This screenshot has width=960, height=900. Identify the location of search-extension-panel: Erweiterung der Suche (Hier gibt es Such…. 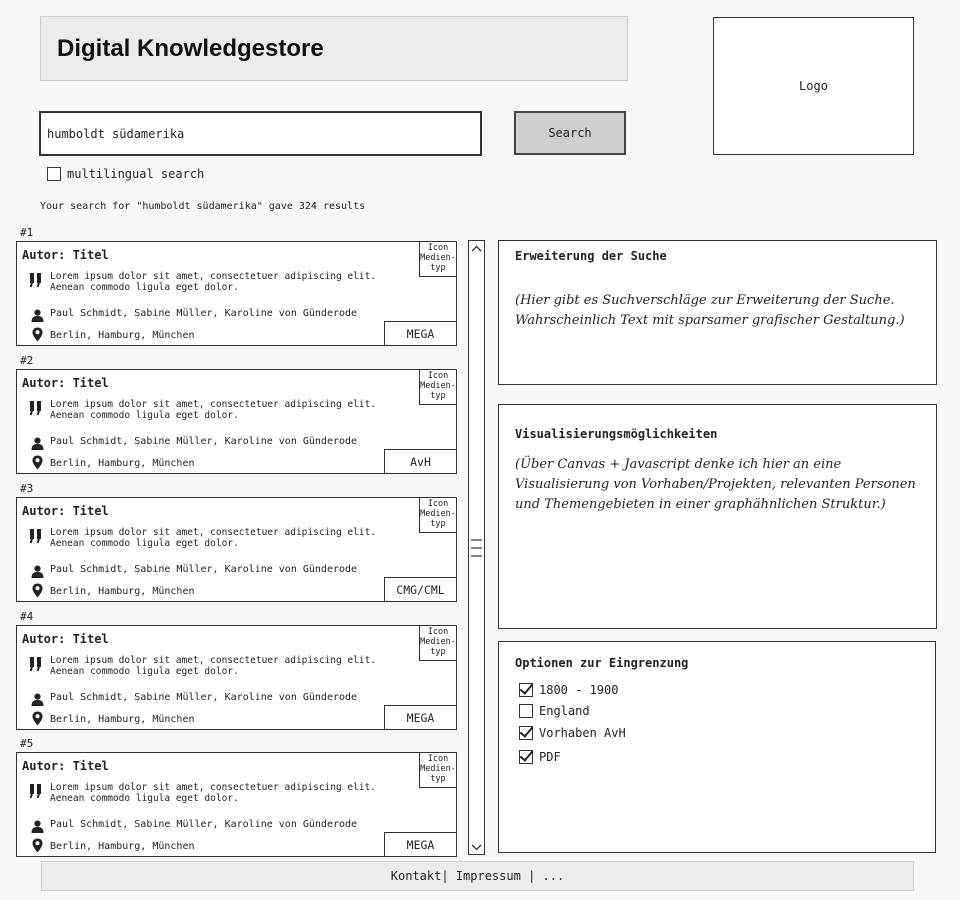
(717, 312).